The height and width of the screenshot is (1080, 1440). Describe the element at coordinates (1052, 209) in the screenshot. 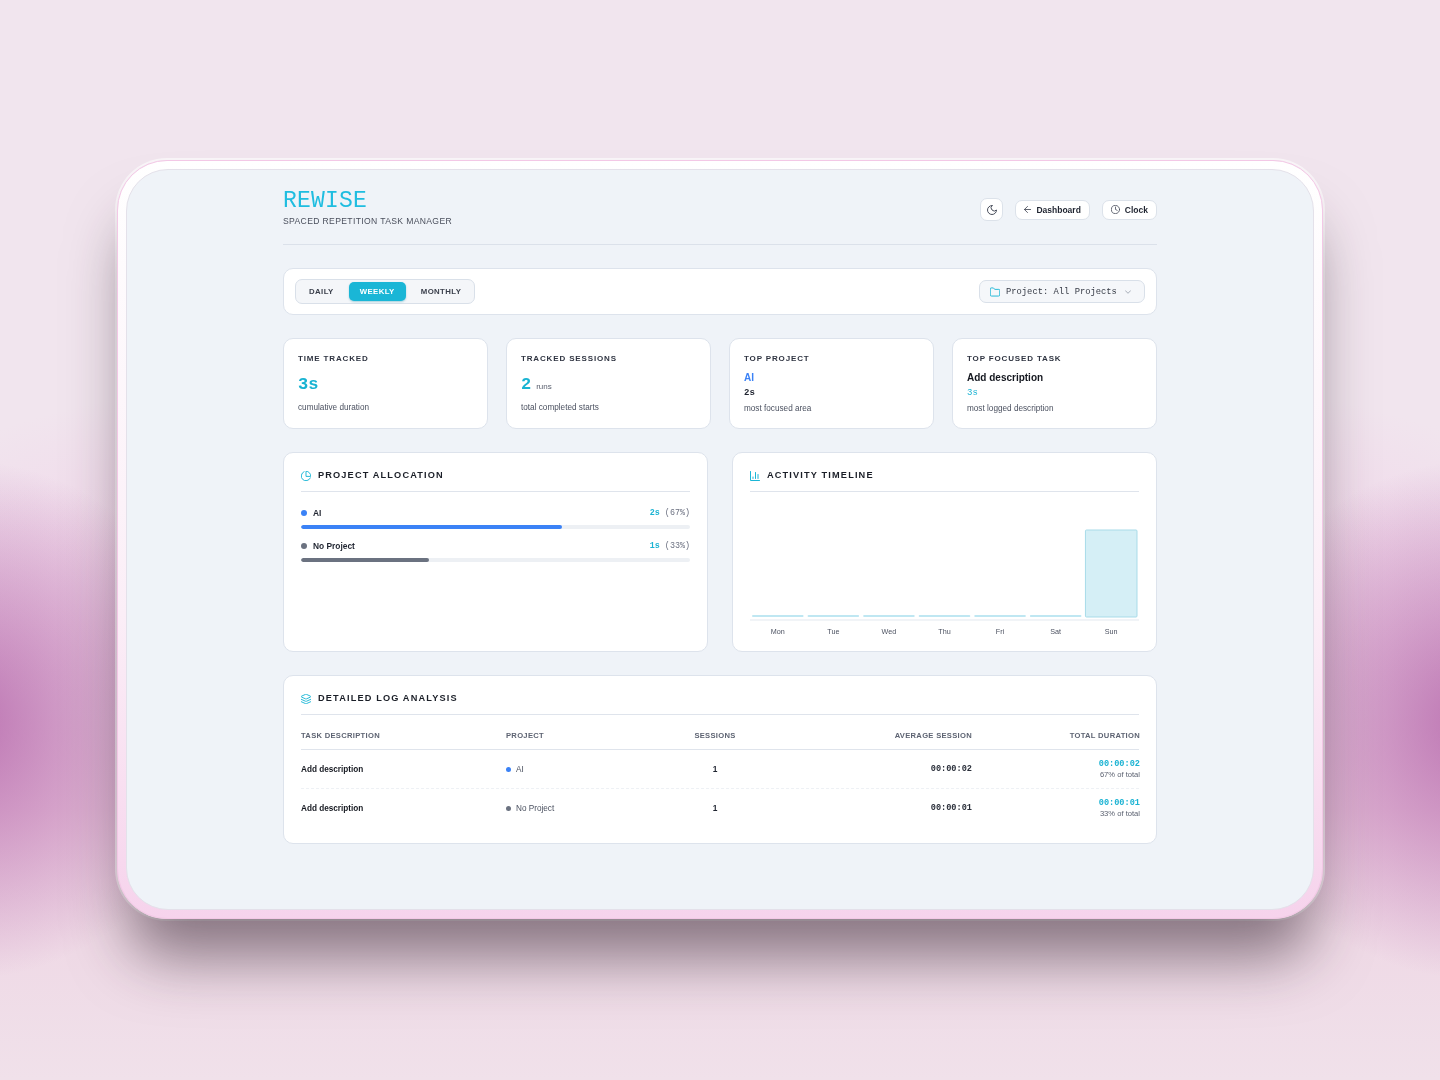

I see `dashboard-button: Dashboard` at that location.